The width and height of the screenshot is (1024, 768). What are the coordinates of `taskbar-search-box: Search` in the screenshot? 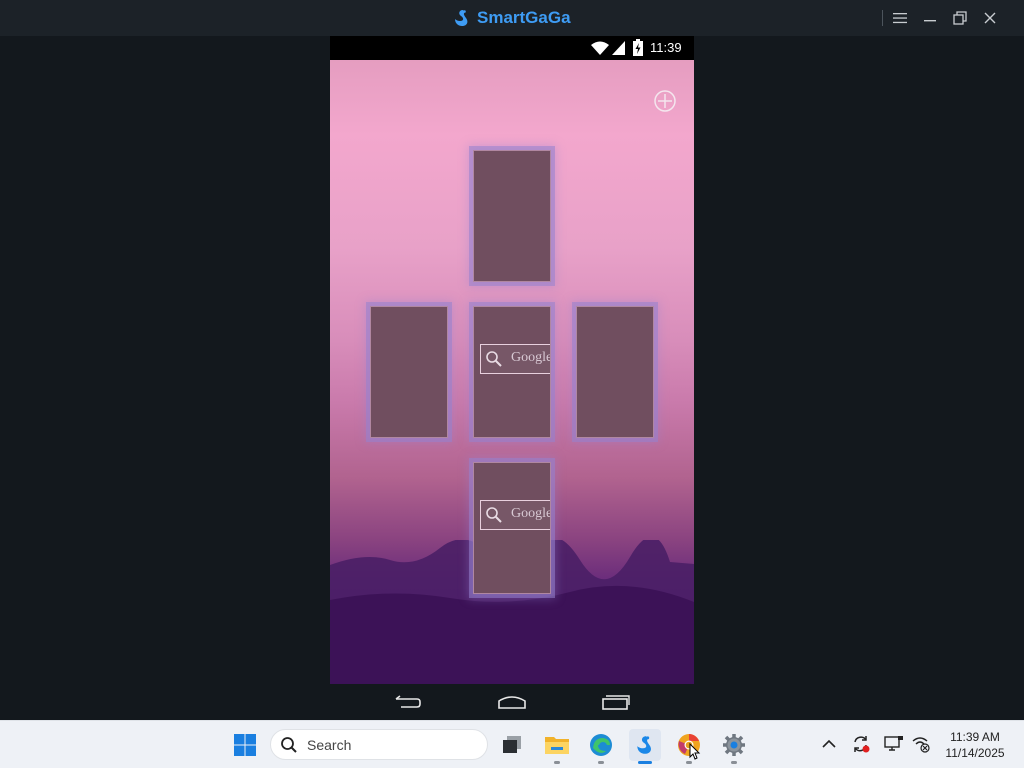 It's located at (379, 744).